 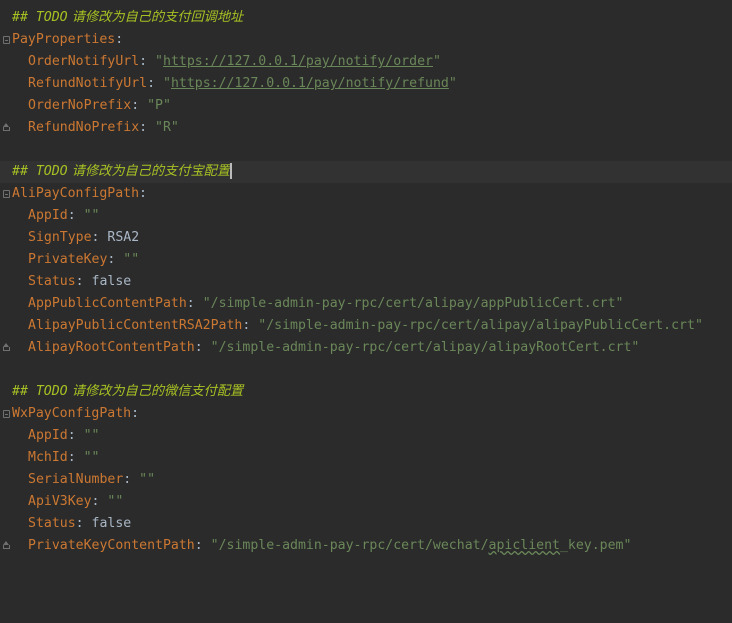 What do you see at coordinates (80, 105) in the screenshot?
I see `yaml-key: OrderNoPrefix` at bounding box center [80, 105].